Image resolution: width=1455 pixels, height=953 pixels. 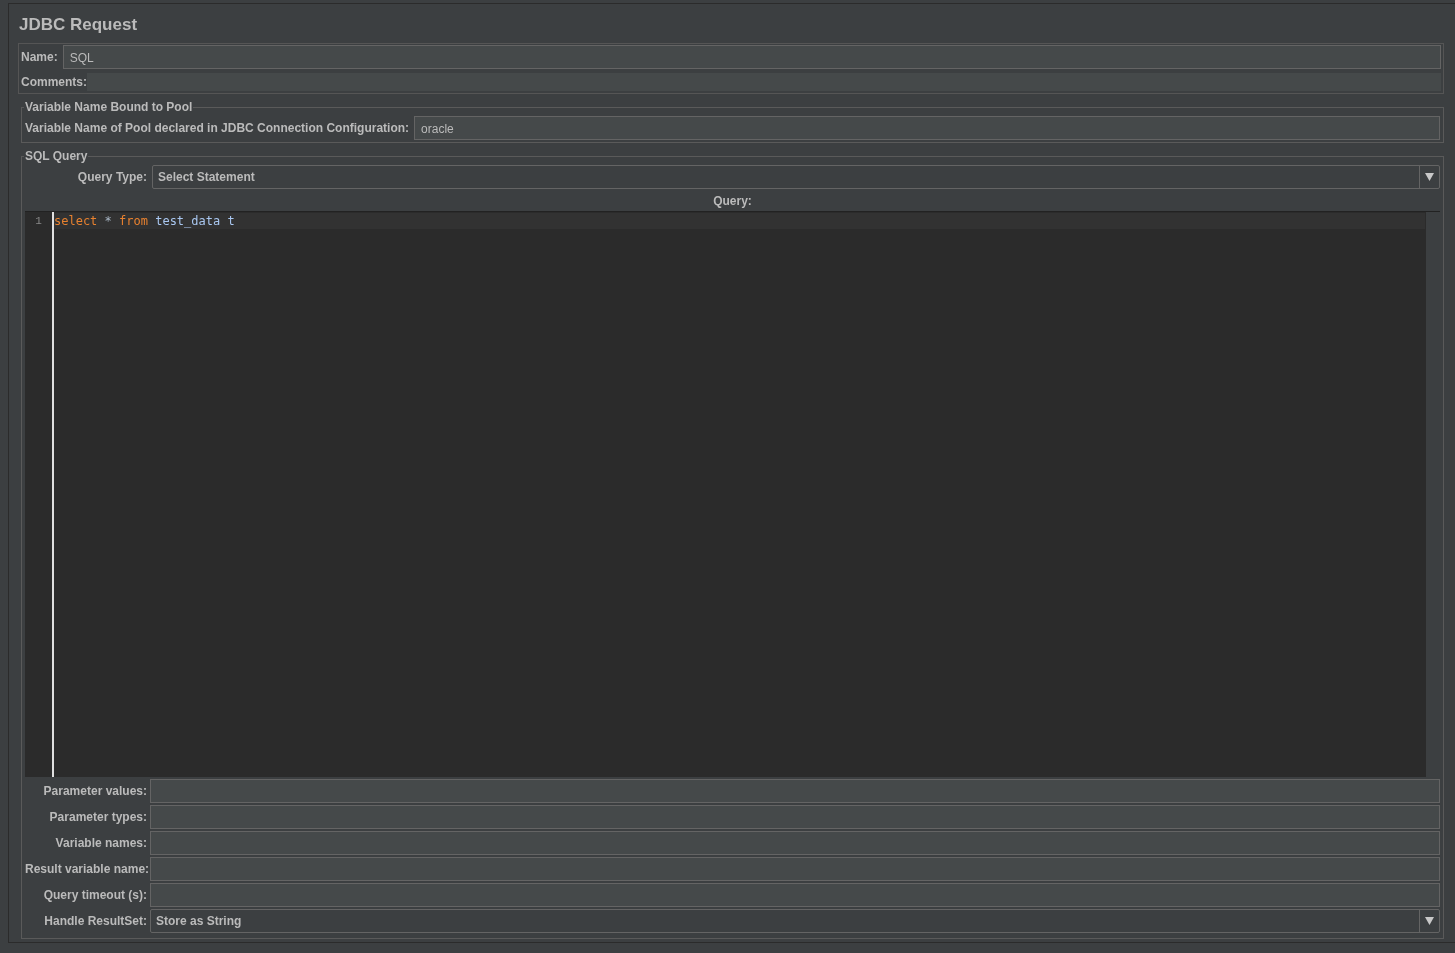 What do you see at coordinates (100, 843) in the screenshot?
I see `parameter-label: Variable names:` at bounding box center [100, 843].